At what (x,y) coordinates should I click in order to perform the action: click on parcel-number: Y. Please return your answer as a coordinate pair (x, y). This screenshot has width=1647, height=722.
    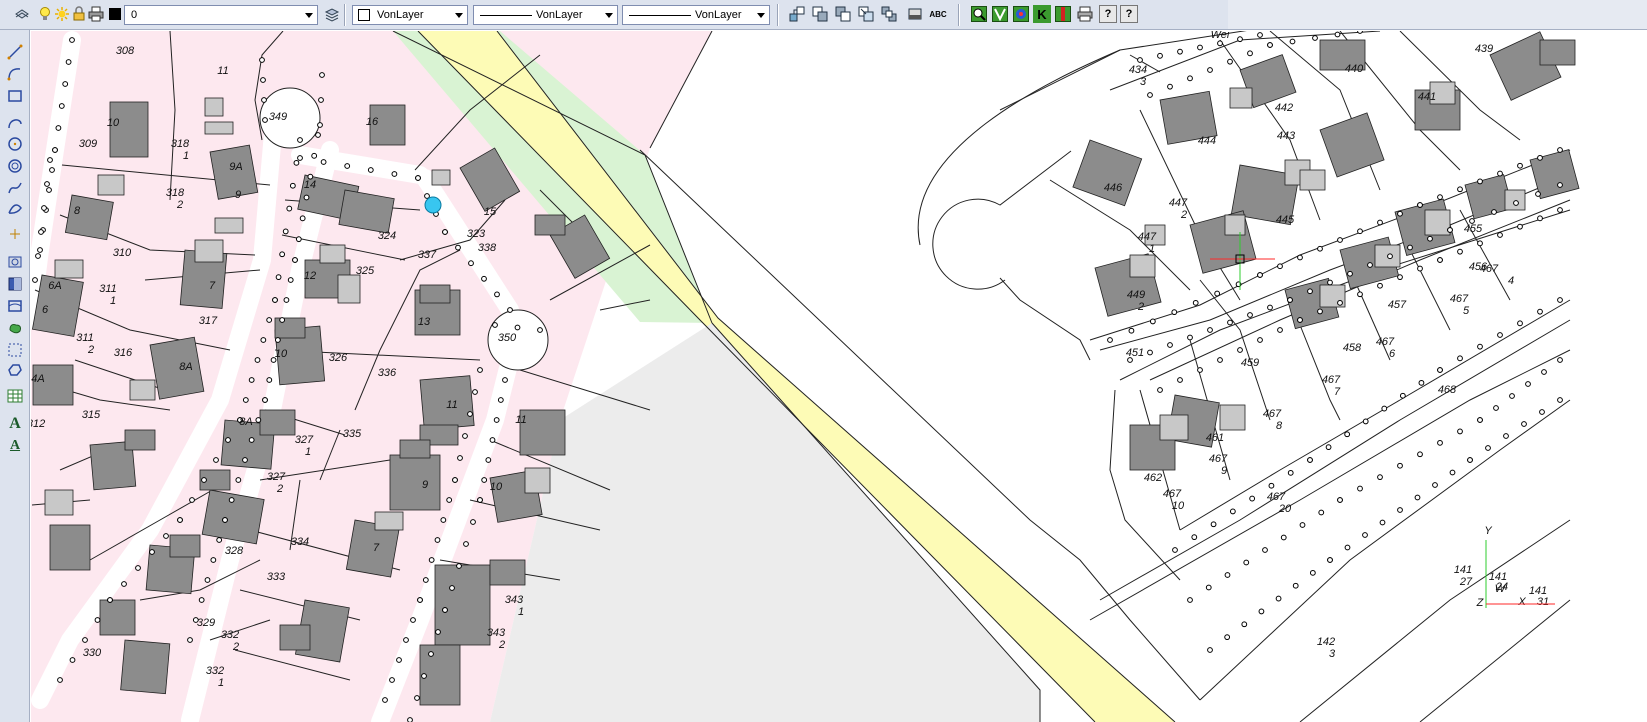
    Looking at the image, I should click on (1488, 531).